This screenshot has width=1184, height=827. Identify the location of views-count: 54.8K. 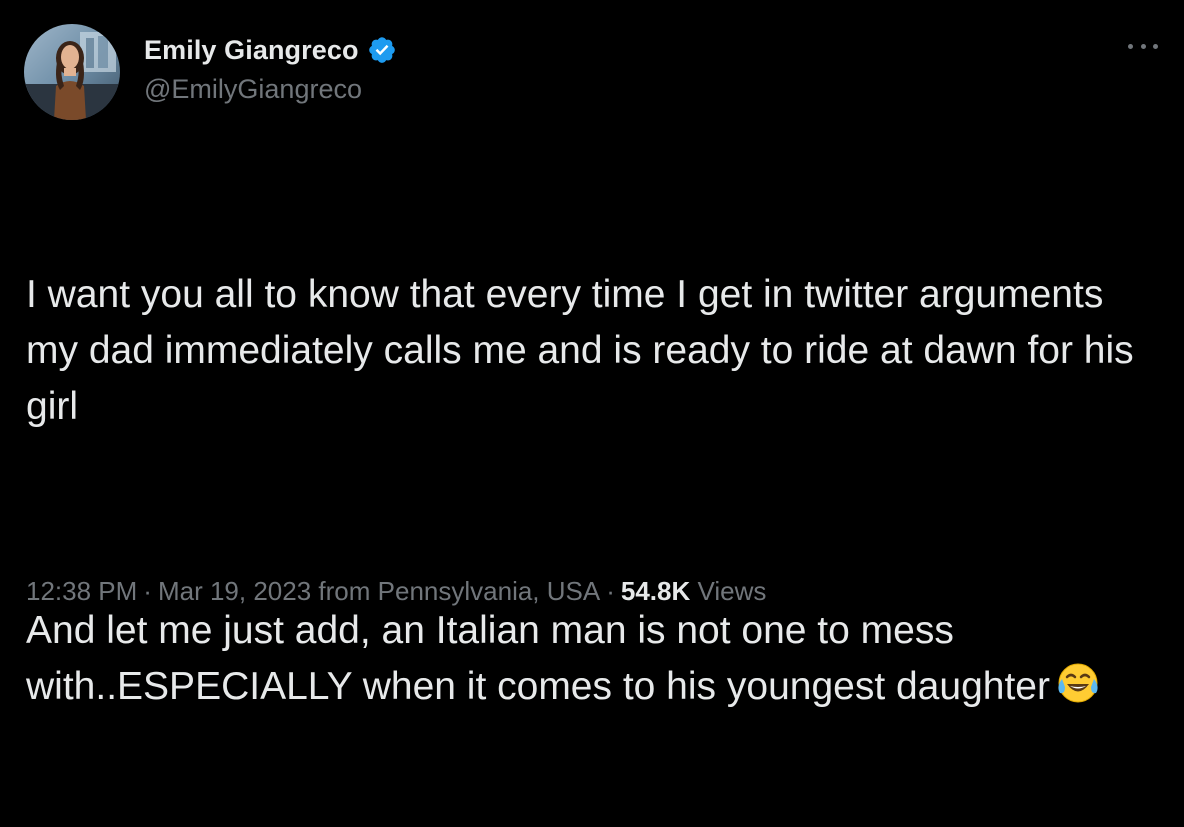
(655, 591).